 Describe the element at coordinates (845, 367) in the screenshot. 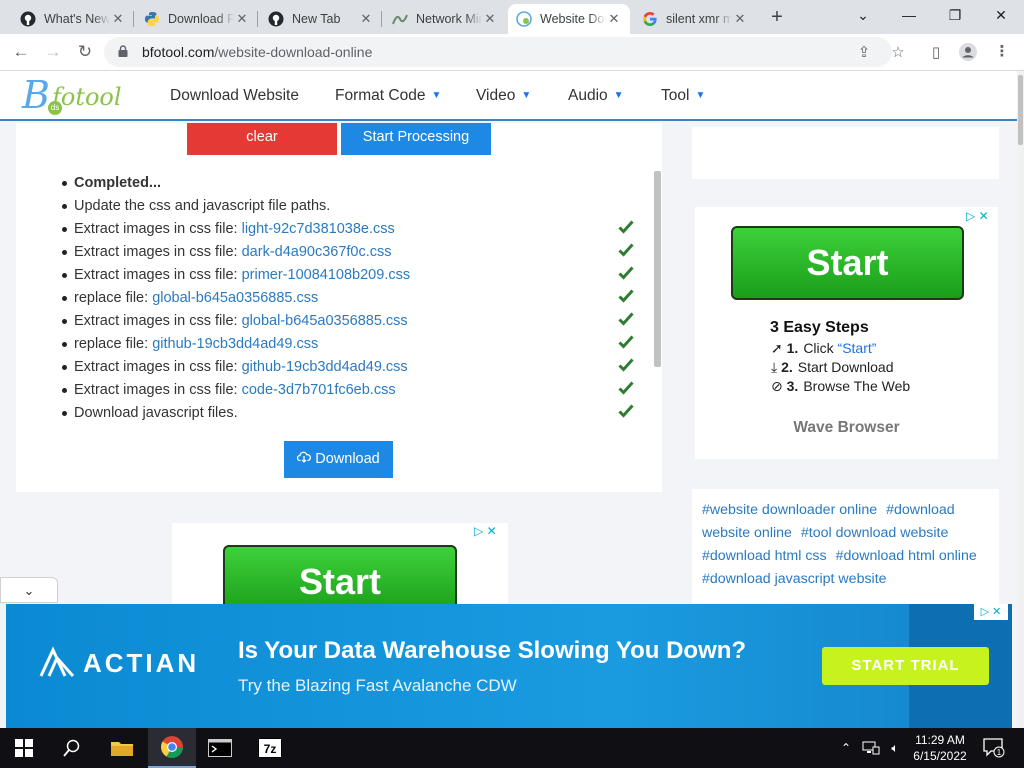

I see `step-text: Start Download` at that location.